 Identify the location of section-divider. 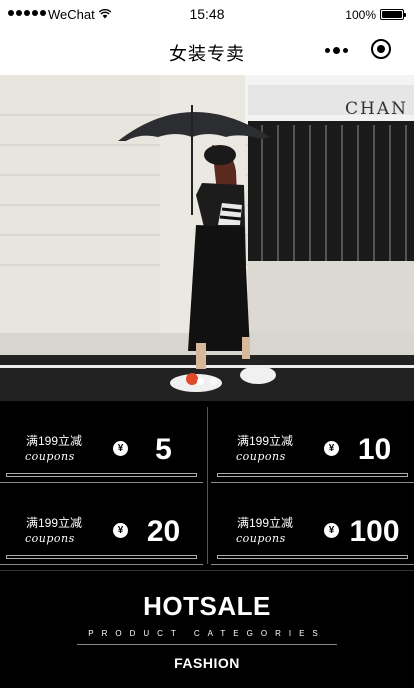
(207, 644).